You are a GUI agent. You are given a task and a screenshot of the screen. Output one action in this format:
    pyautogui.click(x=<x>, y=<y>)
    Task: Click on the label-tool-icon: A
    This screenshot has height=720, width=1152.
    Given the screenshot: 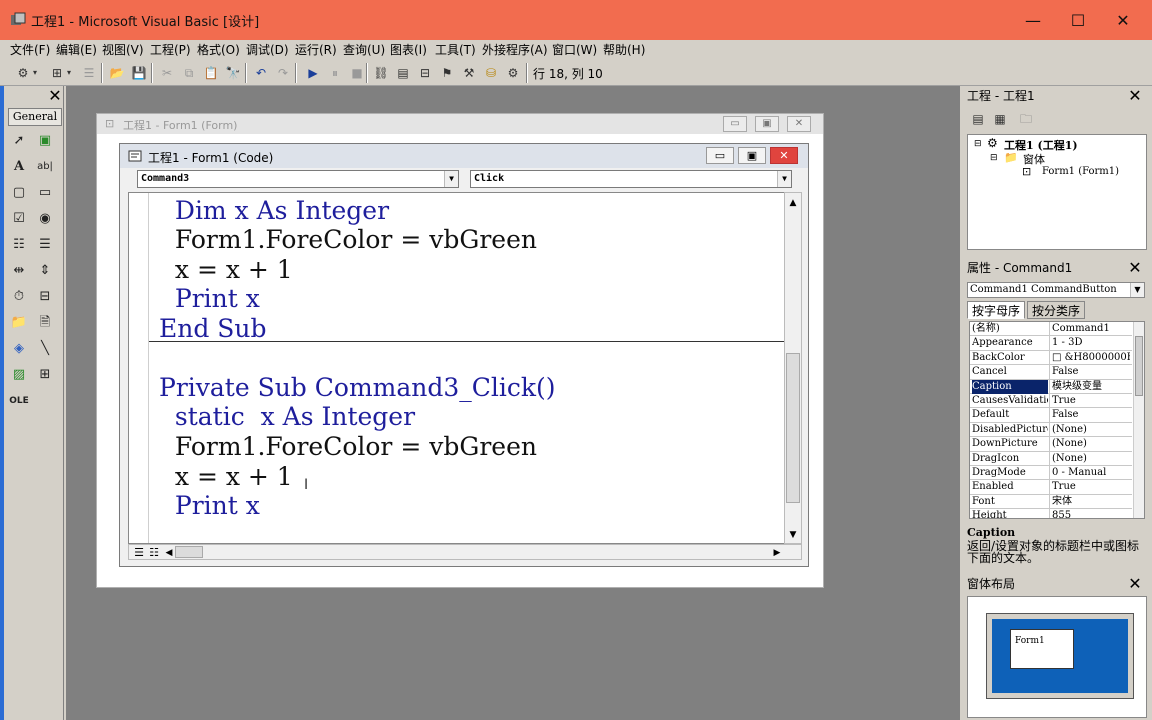 What is the action you would take?
    pyautogui.click(x=19, y=167)
    